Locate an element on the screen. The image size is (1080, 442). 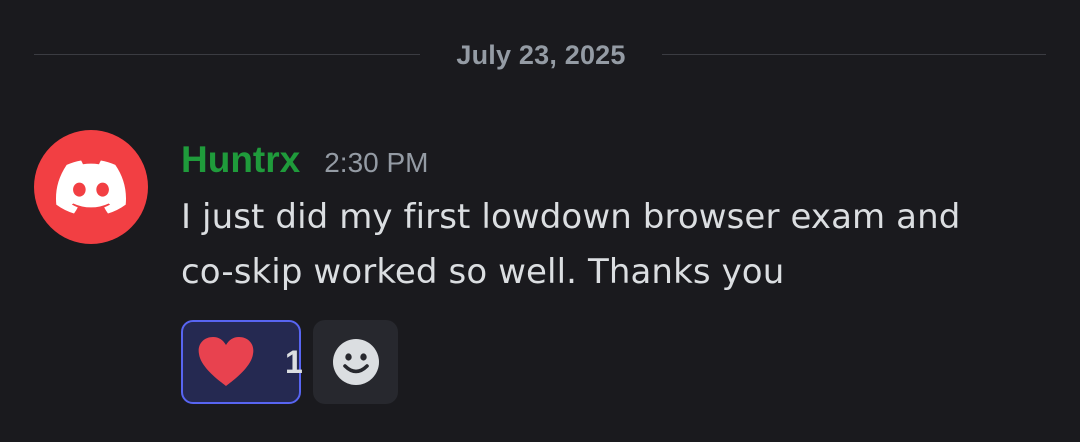
add-reaction-button is located at coordinates (355, 362).